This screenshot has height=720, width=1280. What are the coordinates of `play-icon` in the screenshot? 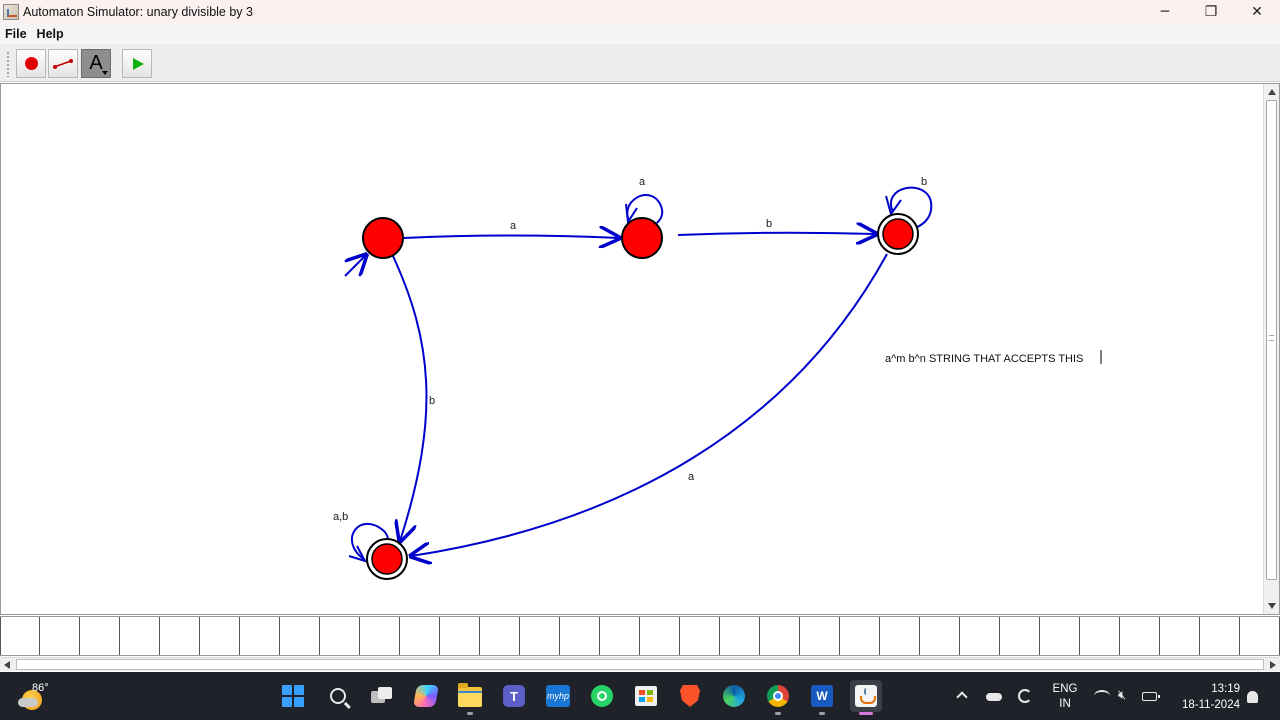 It's located at (138, 63).